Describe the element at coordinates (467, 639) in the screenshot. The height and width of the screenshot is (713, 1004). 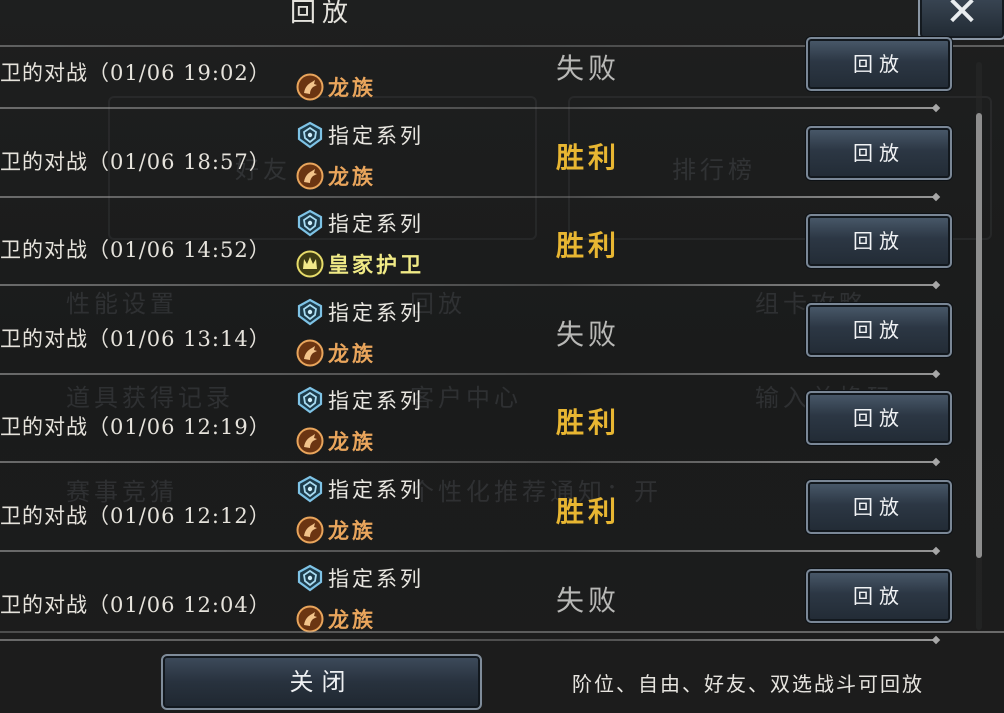
I see `row-divider` at that location.